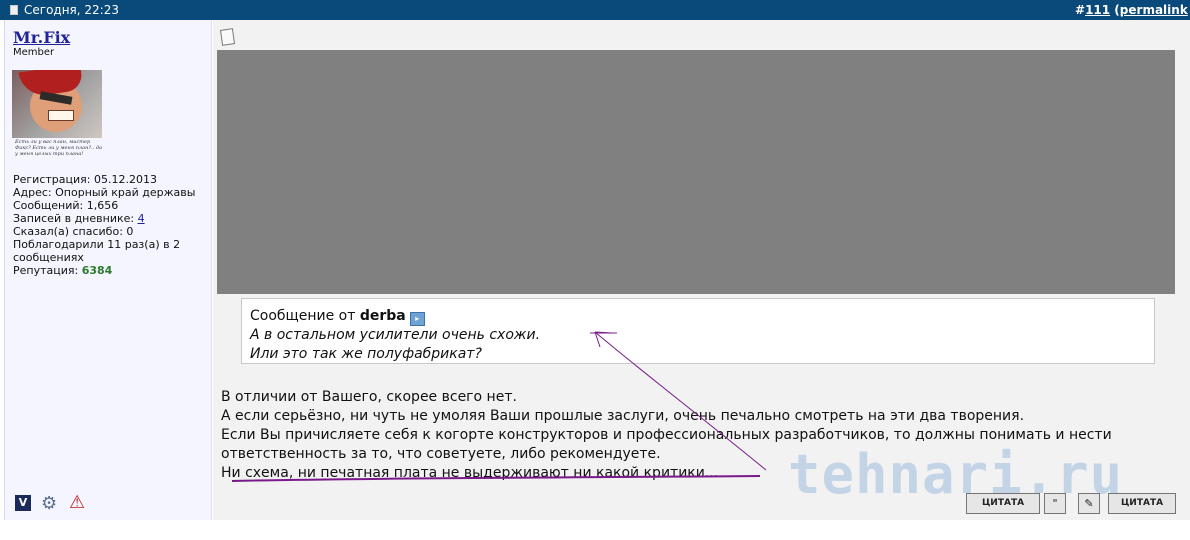 The width and height of the screenshot is (1190, 540). Describe the element at coordinates (382, 316) in the screenshot. I see `quote-author: derba` at that location.